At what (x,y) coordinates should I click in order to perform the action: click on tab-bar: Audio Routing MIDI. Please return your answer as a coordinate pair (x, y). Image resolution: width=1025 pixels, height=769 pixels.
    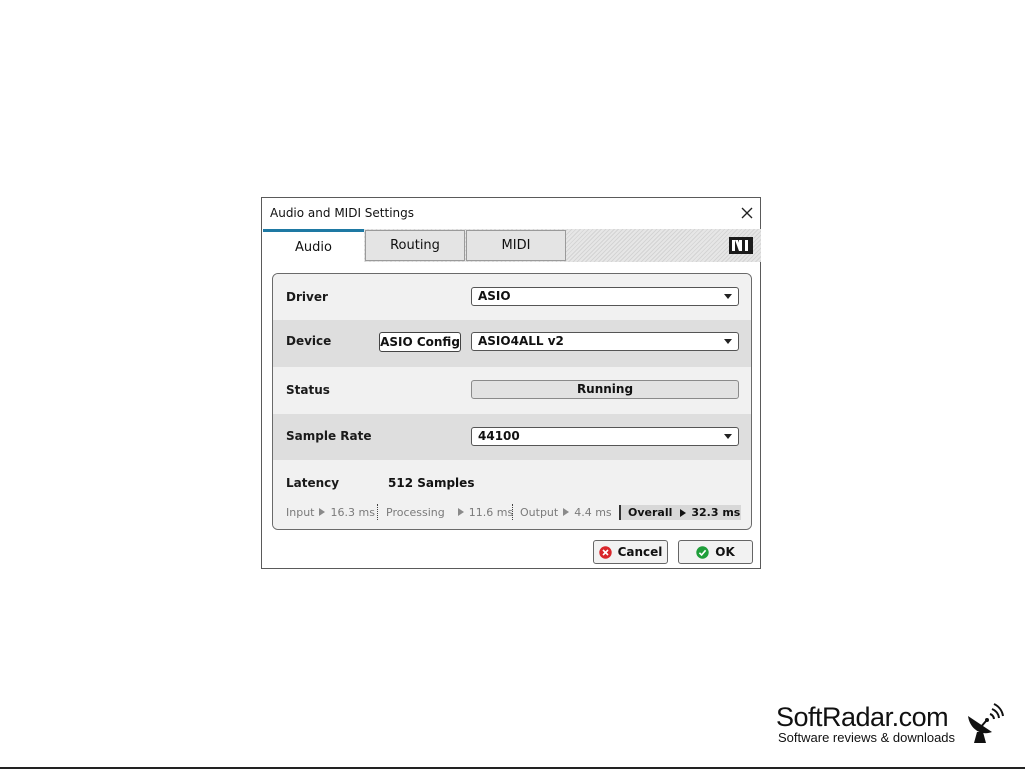
    Looking at the image, I should click on (512, 245).